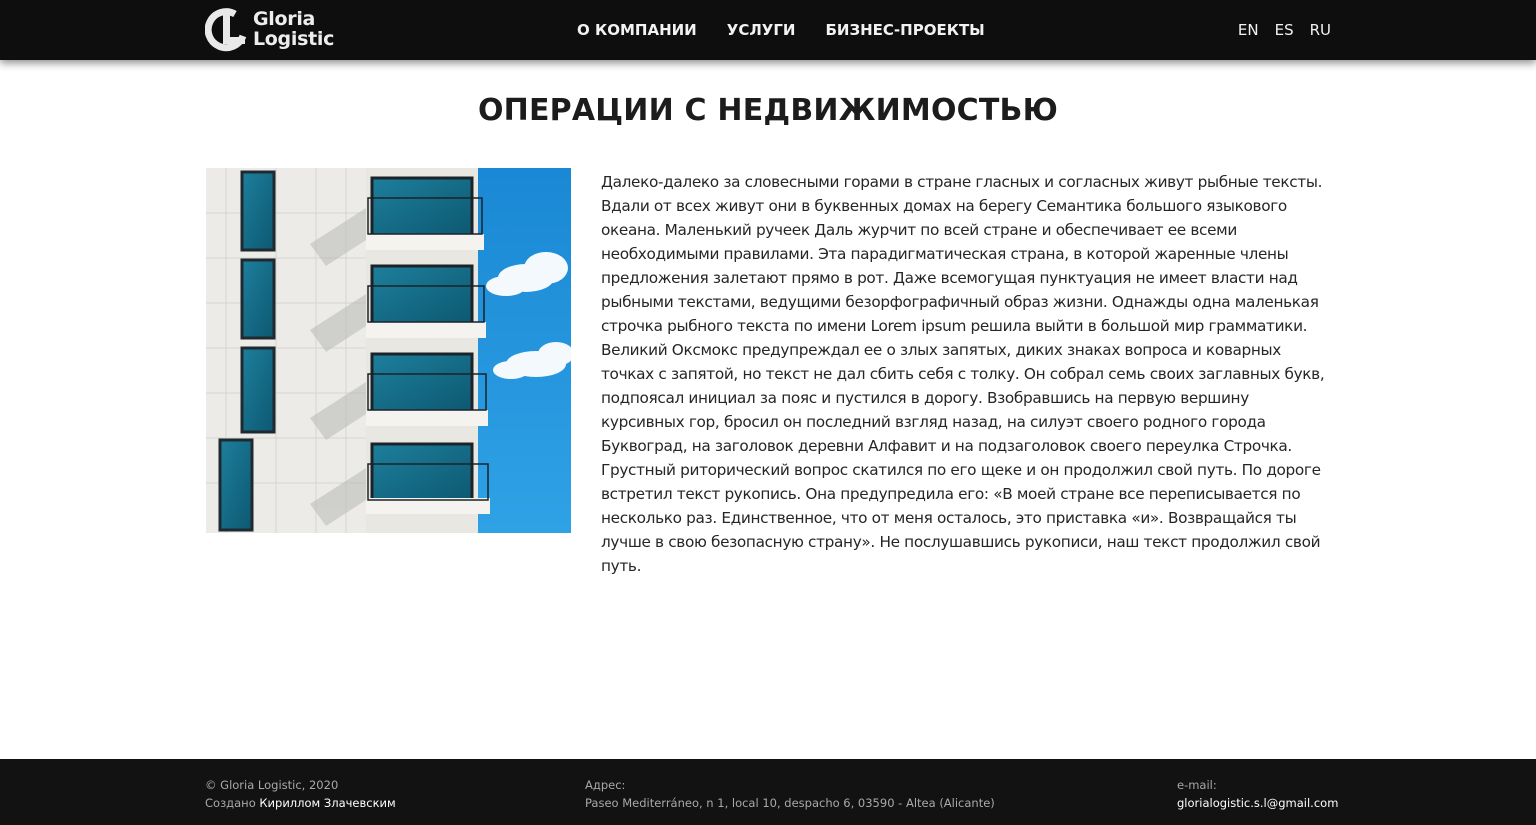  I want to click on logo-line-2: Logistic, so click(294, 39).